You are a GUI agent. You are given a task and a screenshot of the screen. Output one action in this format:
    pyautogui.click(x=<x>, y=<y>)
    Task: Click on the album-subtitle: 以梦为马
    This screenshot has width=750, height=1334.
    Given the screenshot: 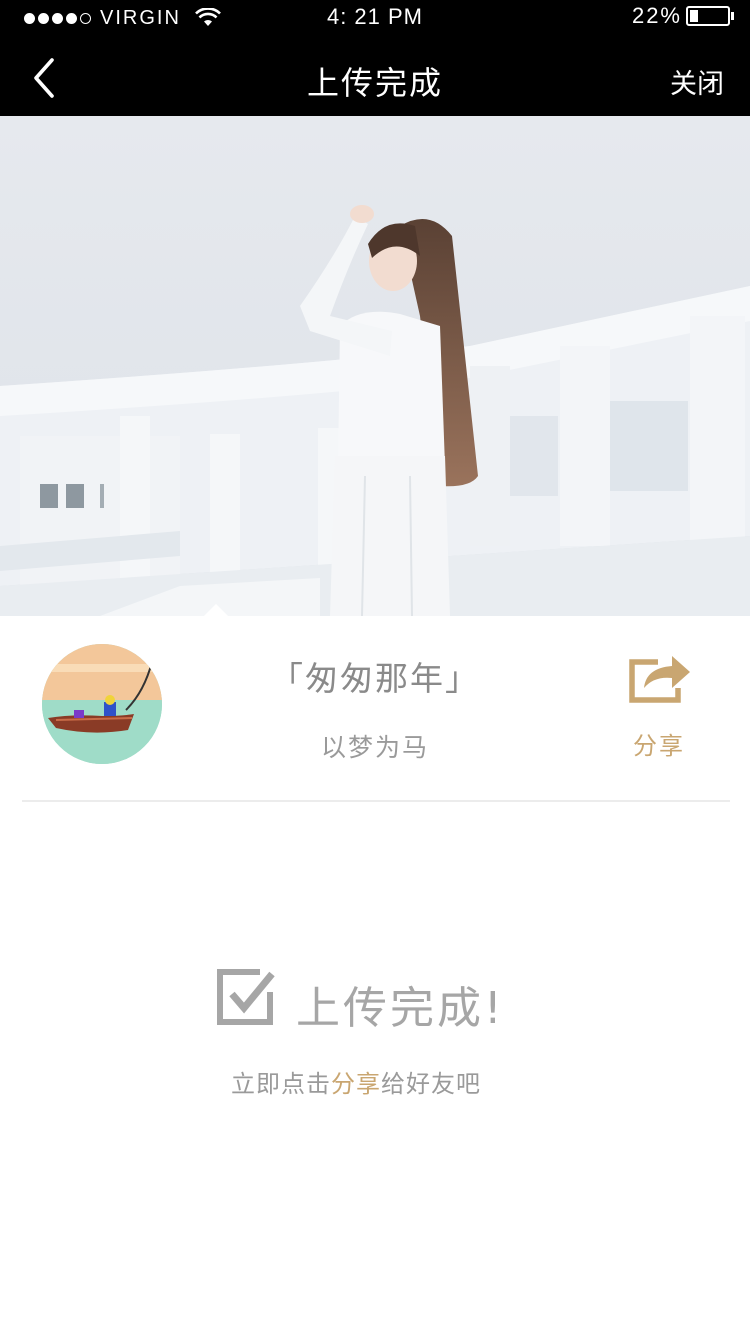 What is the action you would take?
    pyautogui.click(x=374, y=747)
    